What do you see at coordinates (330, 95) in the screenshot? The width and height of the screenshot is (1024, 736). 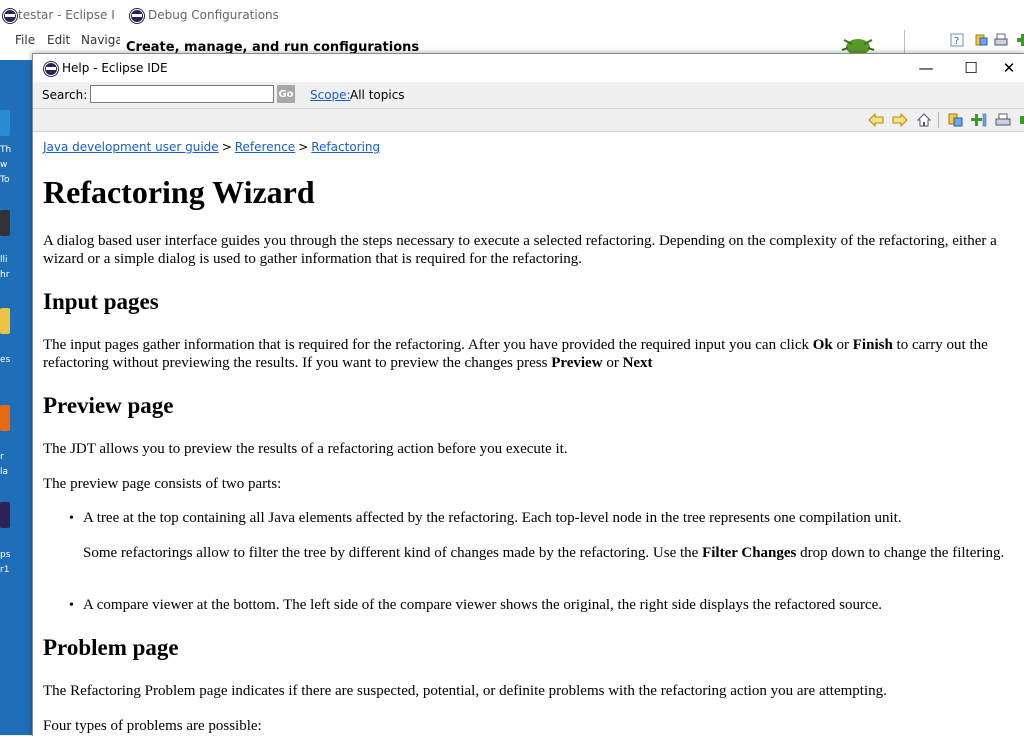 I see `scope-link: Scope:` at bounding box center [330, 95].